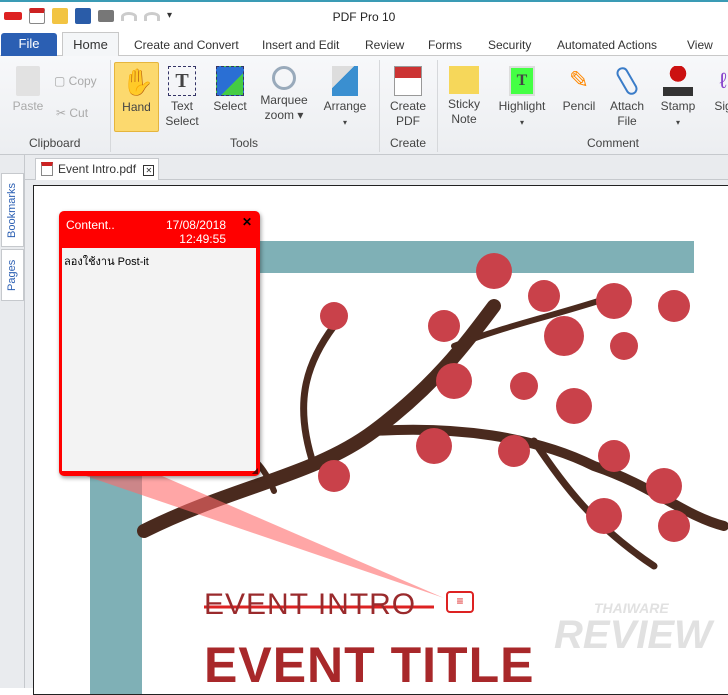 The image size is (728, 695). I want to click on note-time: 12:49:55, so click(202, 239).